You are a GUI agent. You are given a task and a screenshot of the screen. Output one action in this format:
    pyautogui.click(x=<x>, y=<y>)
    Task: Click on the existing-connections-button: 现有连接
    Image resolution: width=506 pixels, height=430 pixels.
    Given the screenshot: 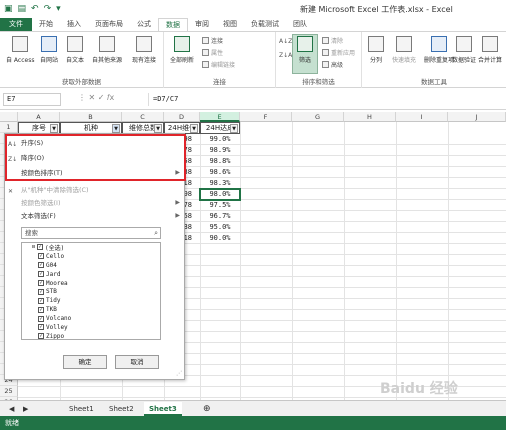 What is the action you would take?
    pyautogui.click(x=144, y=50)
    